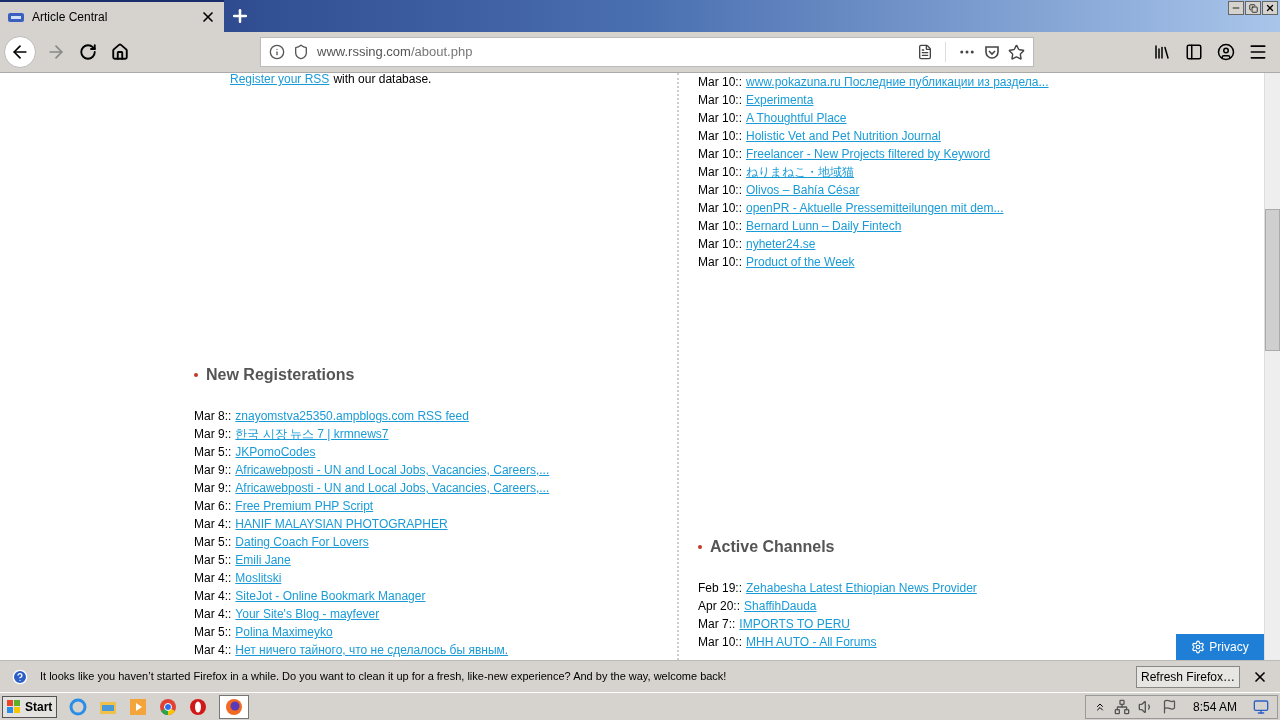 The width and height of the screenshot is (1280, 720). What do you see at coordinates (647, 52) in the screenshot?
I see `address-bar: www.rssing.com/about.php` at bounding box center [647, 52].